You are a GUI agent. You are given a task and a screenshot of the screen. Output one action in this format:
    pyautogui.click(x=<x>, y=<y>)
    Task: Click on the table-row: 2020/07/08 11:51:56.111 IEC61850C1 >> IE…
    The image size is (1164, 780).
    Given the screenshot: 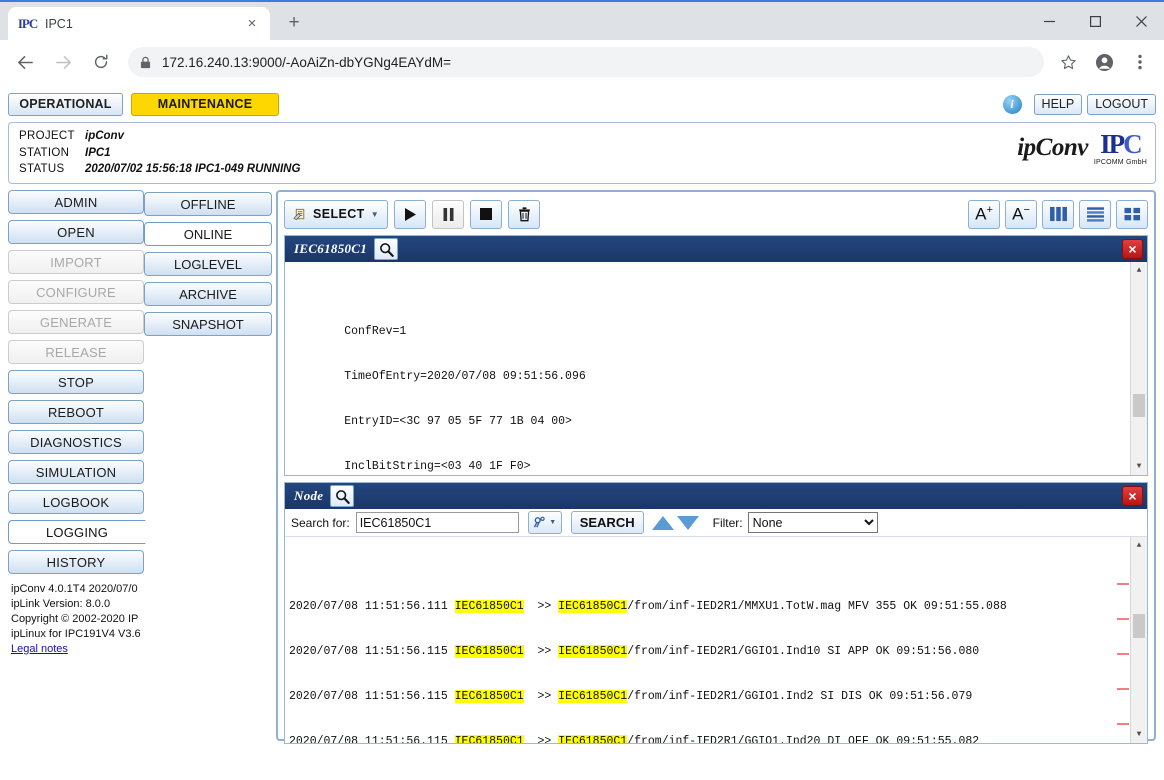 What is the action you would take?
    pyautogui.click(x=701, y=606)
    